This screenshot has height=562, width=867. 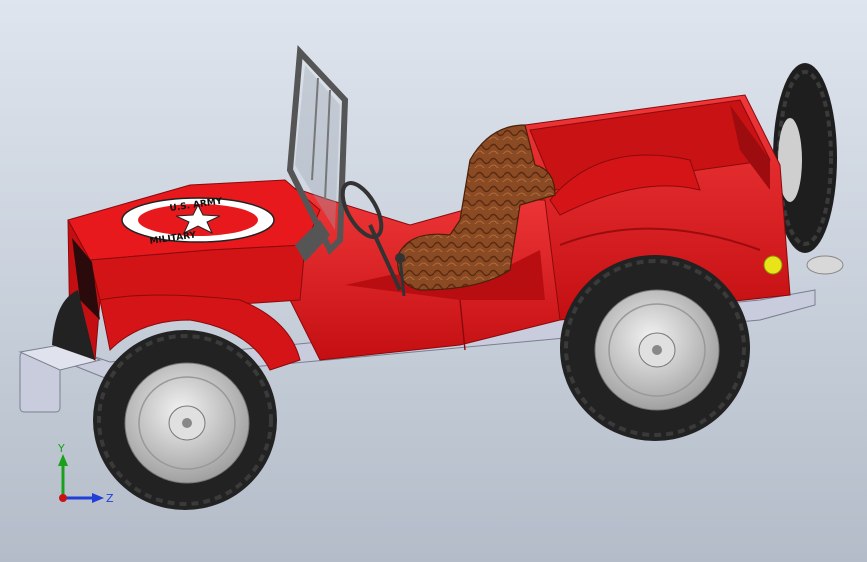 I want to click on rear-hitch, so click(x=825, y=265).